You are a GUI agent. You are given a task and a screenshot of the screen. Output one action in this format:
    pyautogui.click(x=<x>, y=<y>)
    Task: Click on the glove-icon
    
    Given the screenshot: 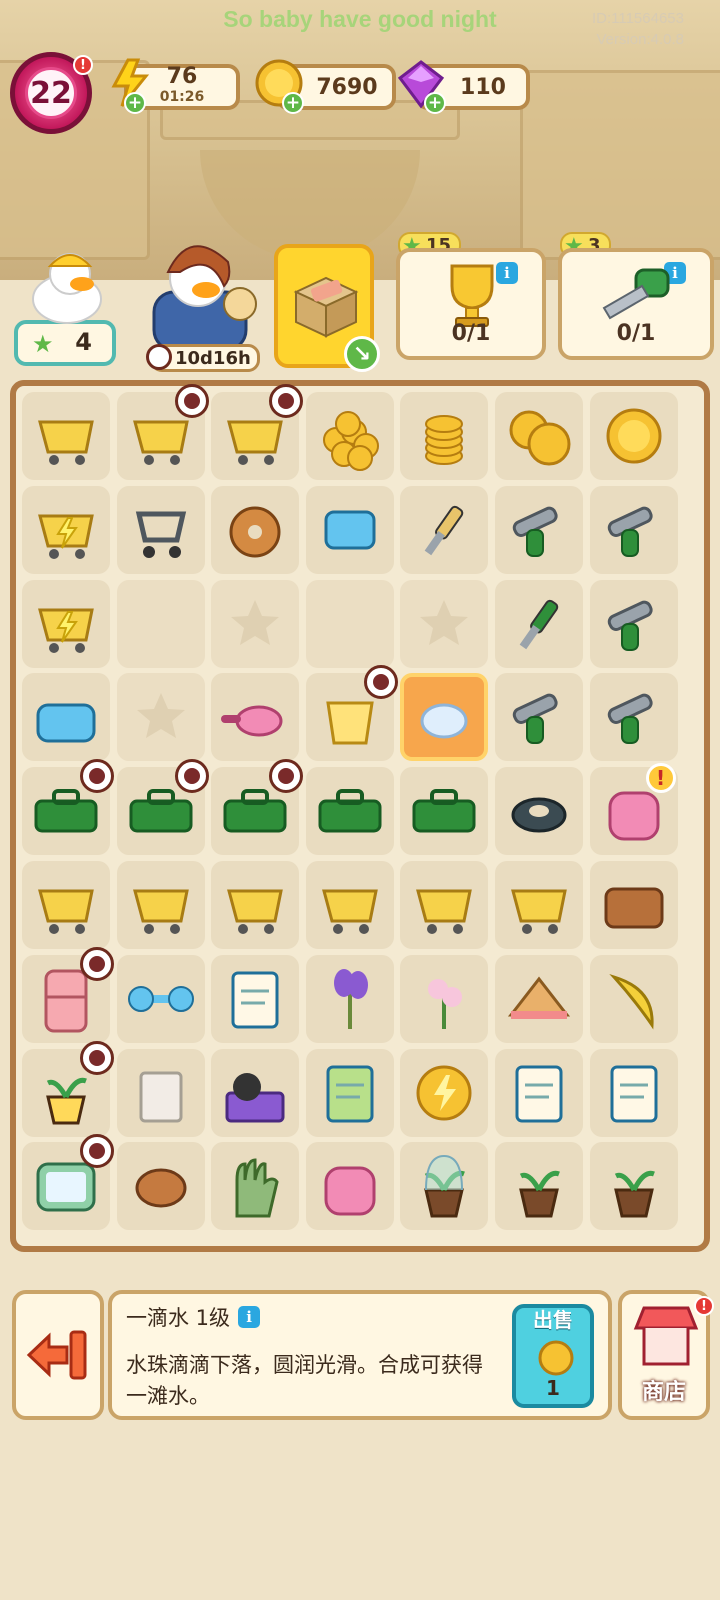 What is the action you would take?
    pyautogui.click(x=257, y=1188)
    